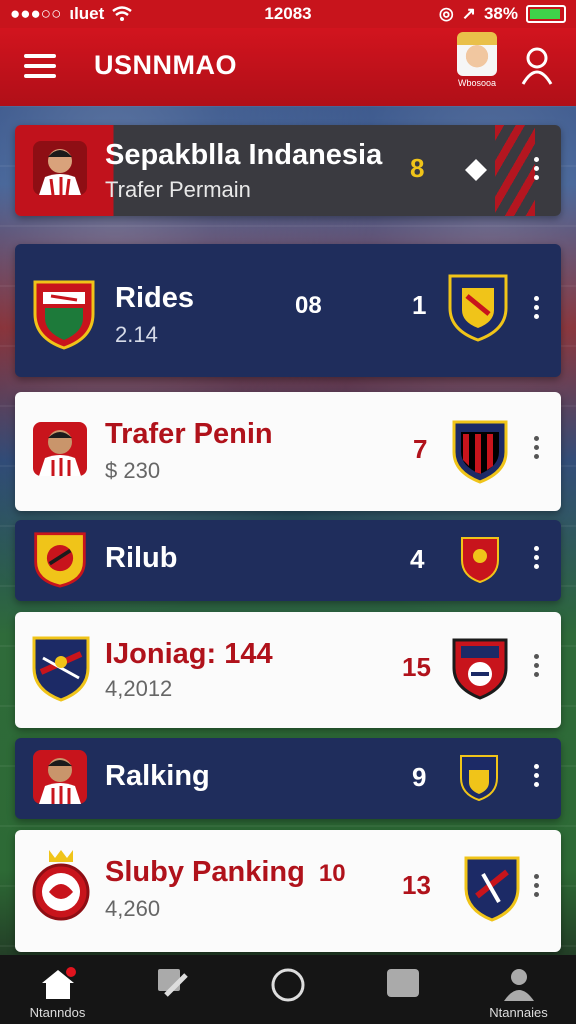  Describe the element at coordinates (172, 983) in the screenshot. I see `edit-icon` at that location.